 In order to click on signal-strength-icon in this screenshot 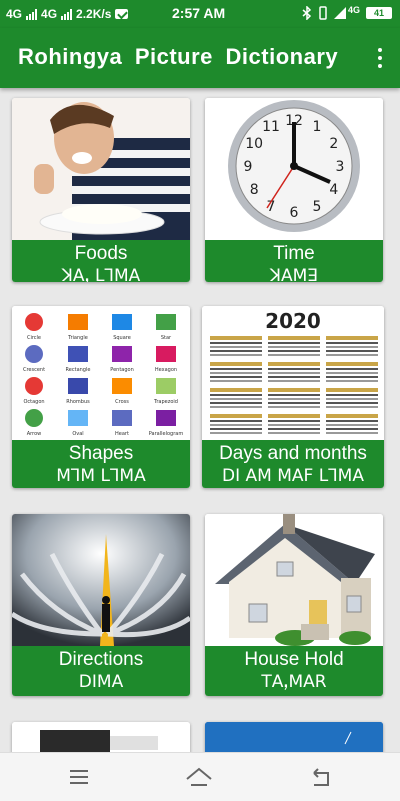, I will do `click(339, 13)`.